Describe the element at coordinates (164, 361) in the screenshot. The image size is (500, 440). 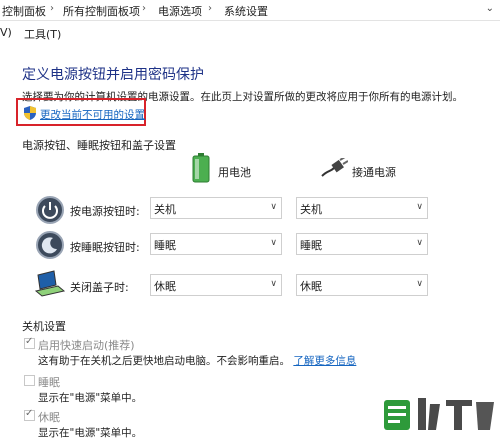
I see `fast-startup-description-text: 这有助于在关机之后更快地启动电脑。不会影响重启。` at that location.